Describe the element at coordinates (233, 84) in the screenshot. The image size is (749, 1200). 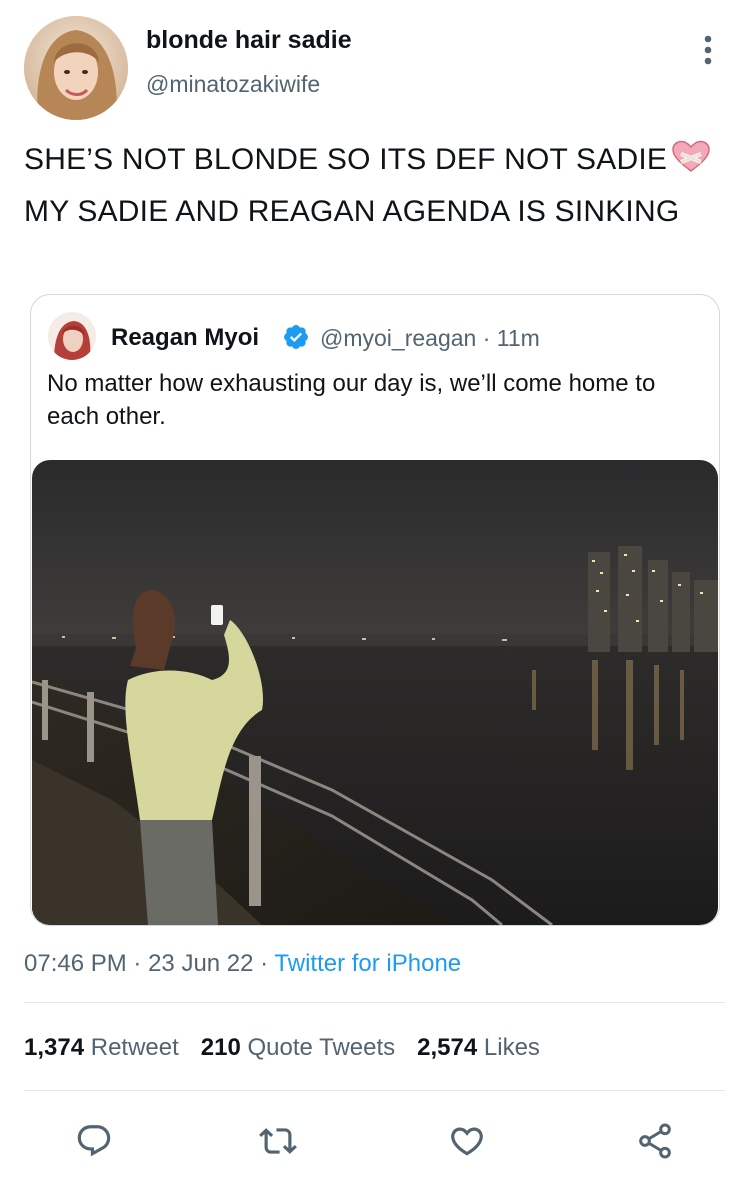
I see `author-handle: @minatozakiwife` at that location.